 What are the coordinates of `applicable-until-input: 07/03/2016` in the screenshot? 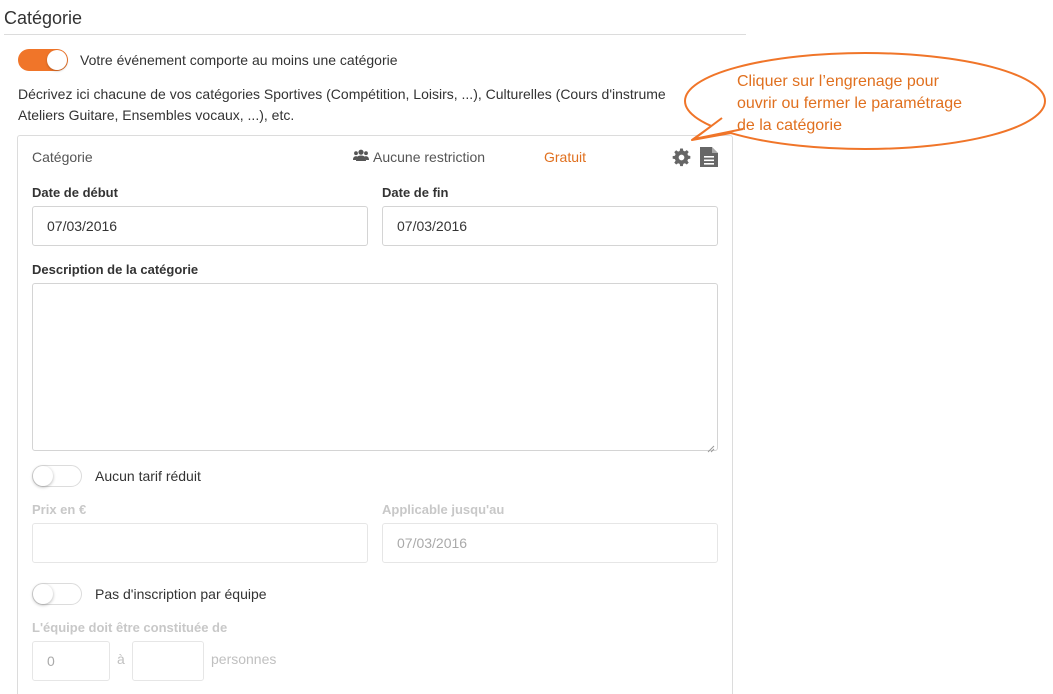 It's located at (550, 543).